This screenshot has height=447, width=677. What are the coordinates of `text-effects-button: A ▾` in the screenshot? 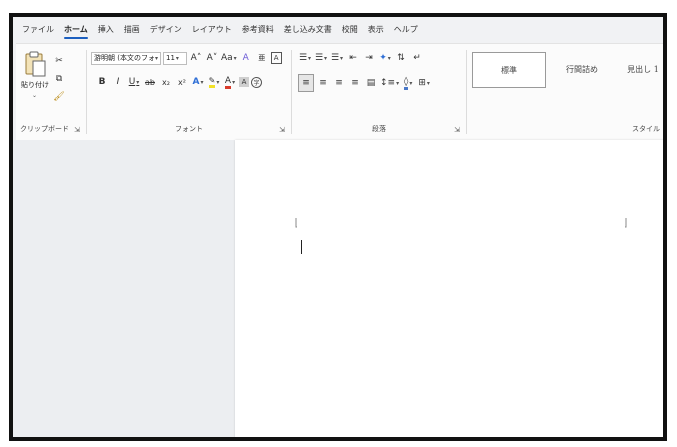 It's located at (198, 82).